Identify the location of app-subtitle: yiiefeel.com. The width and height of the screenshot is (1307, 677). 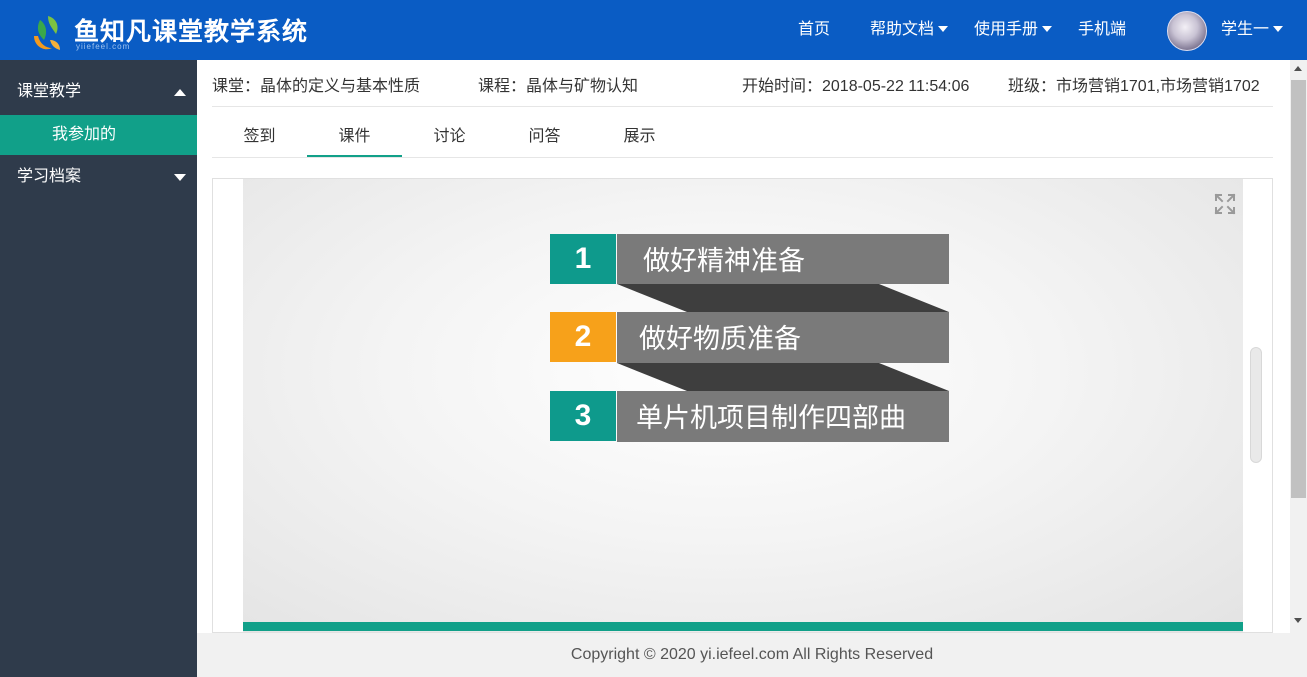
(103, 46).